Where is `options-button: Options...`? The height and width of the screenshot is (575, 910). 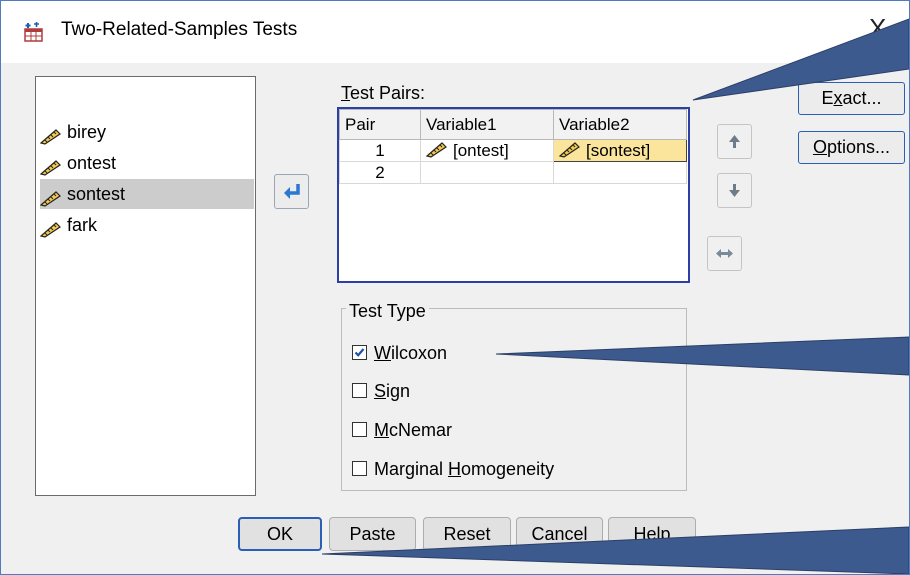 options-button: Options... is located at coordinates (851, 147).